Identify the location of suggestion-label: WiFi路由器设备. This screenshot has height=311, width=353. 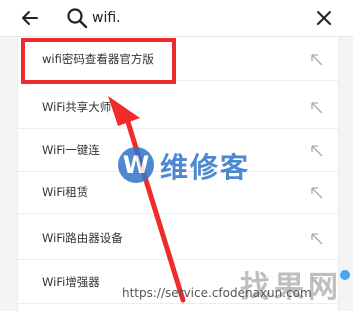
(82, 238).